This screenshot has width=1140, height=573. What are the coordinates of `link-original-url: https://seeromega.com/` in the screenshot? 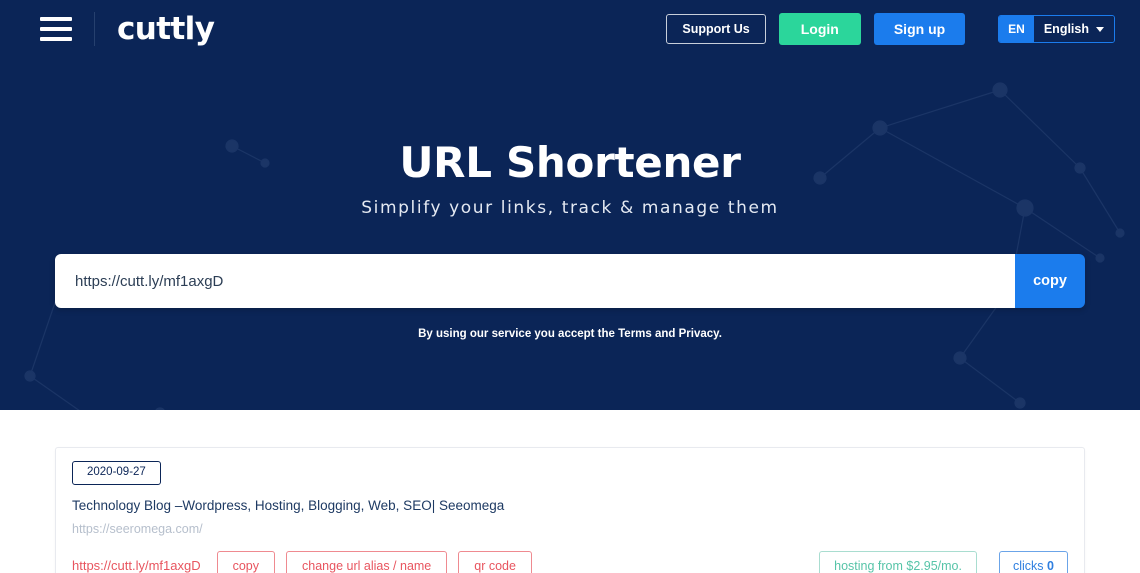 It's located at (137, 528).